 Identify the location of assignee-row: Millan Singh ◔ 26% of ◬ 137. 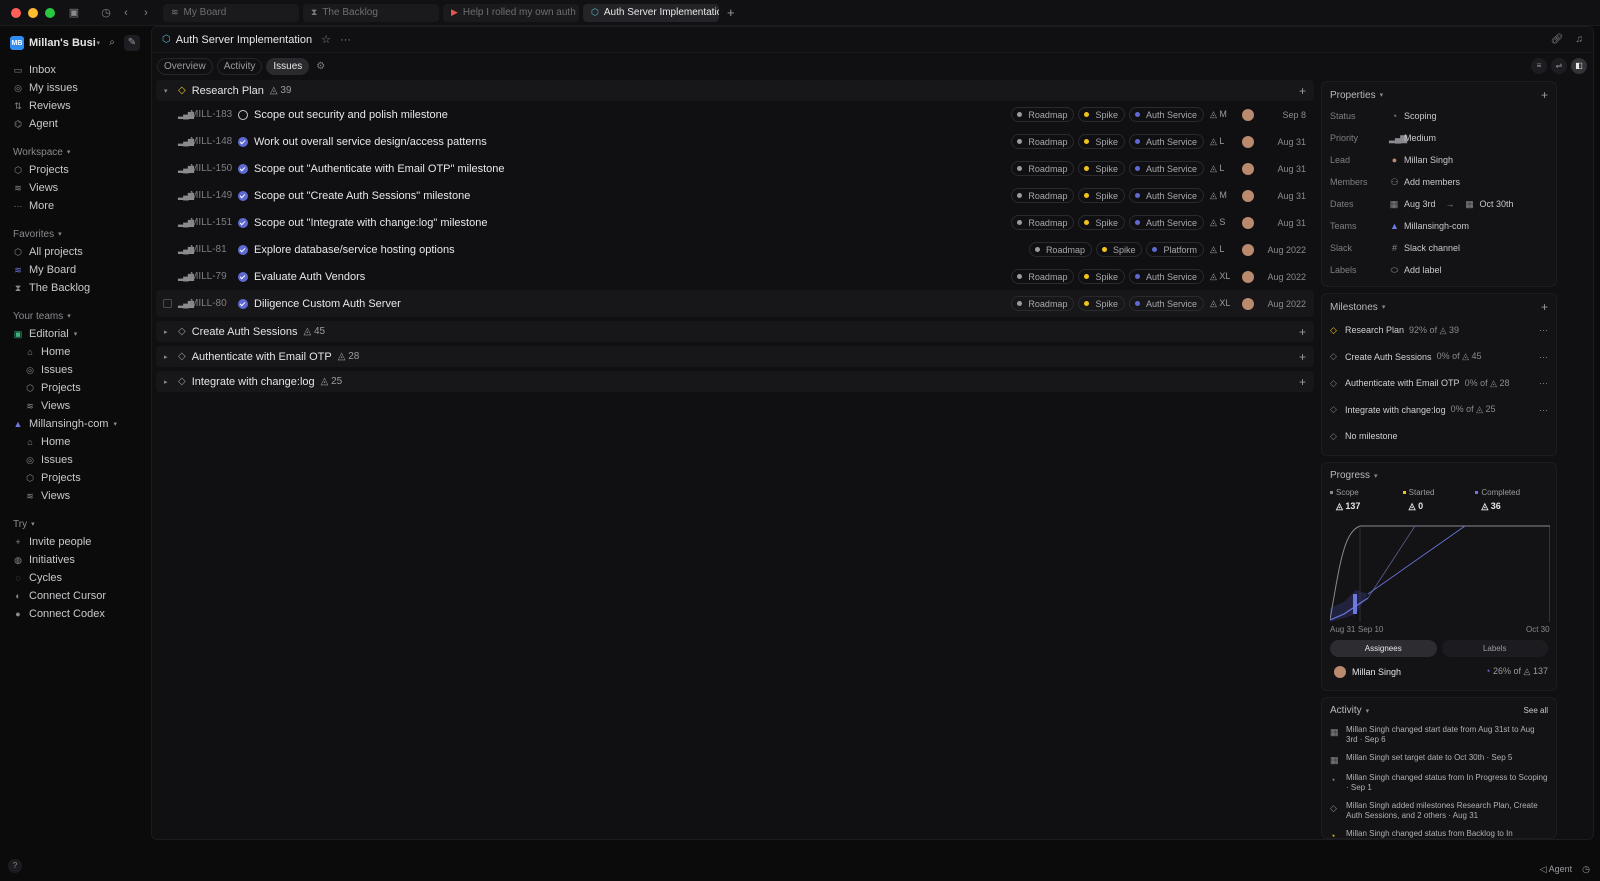
(1439, 672).